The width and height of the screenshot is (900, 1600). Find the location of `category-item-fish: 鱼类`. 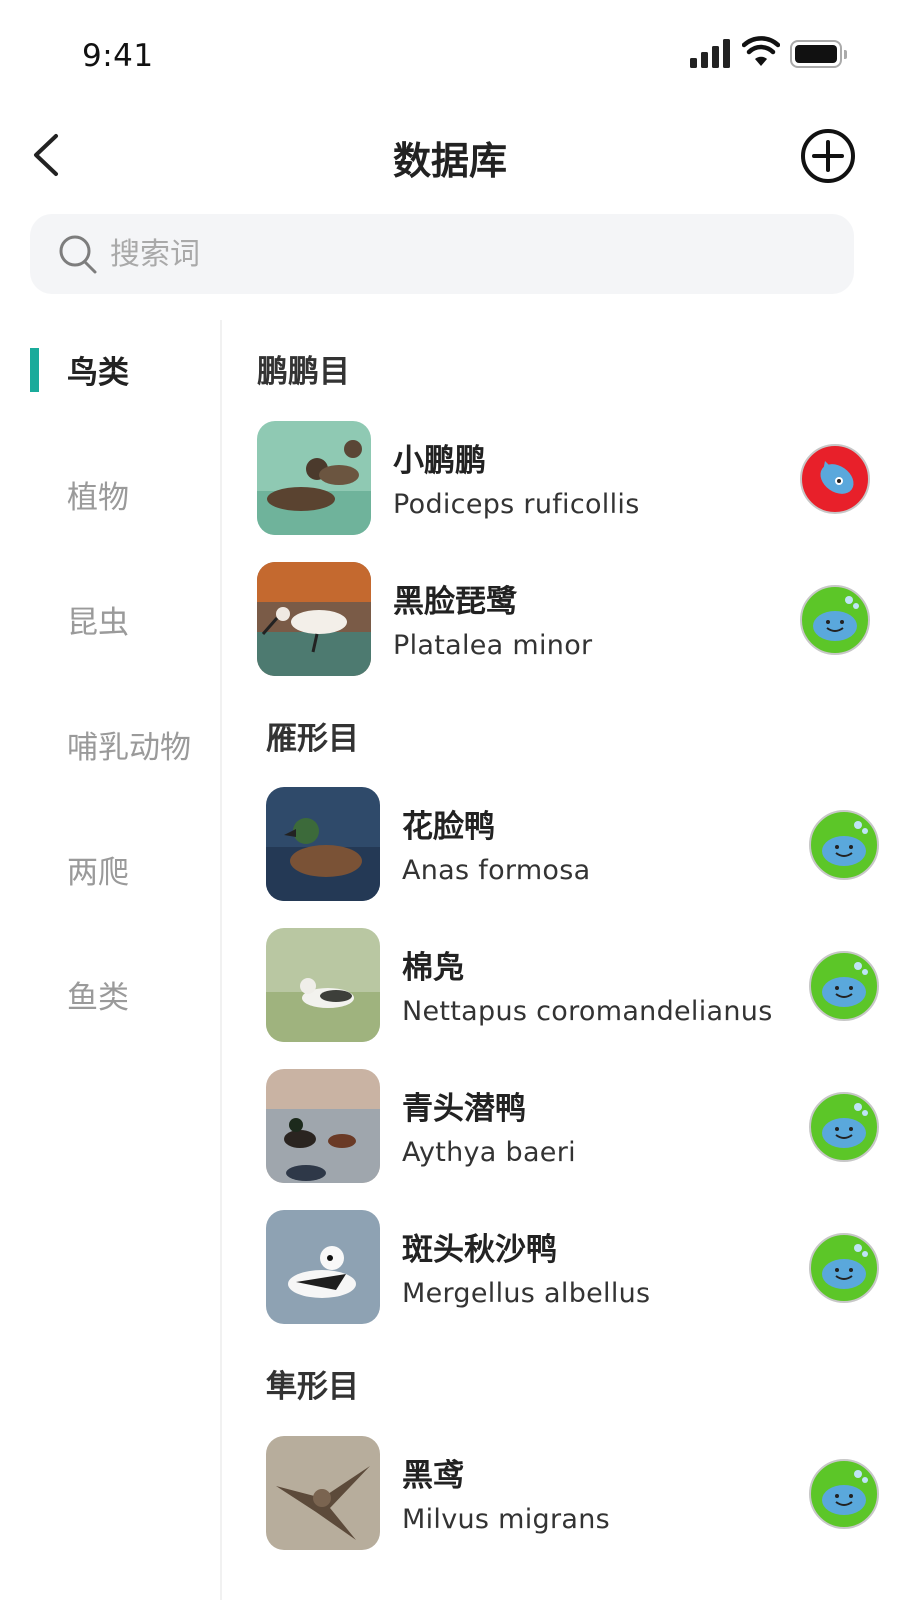

category-item-fish: 鱼类 is located at coordinates (110, 990).